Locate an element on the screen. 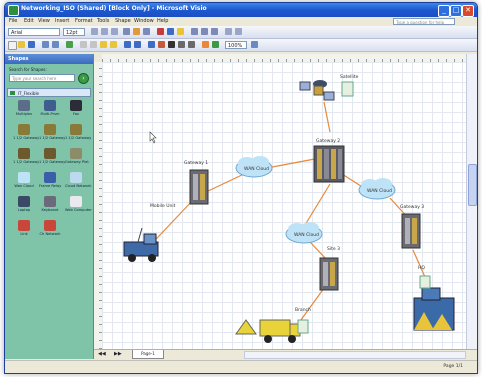 The height and width of the screenshot is (377, 482). shape-item-label: Laptop is located at coordinates (24, 210).